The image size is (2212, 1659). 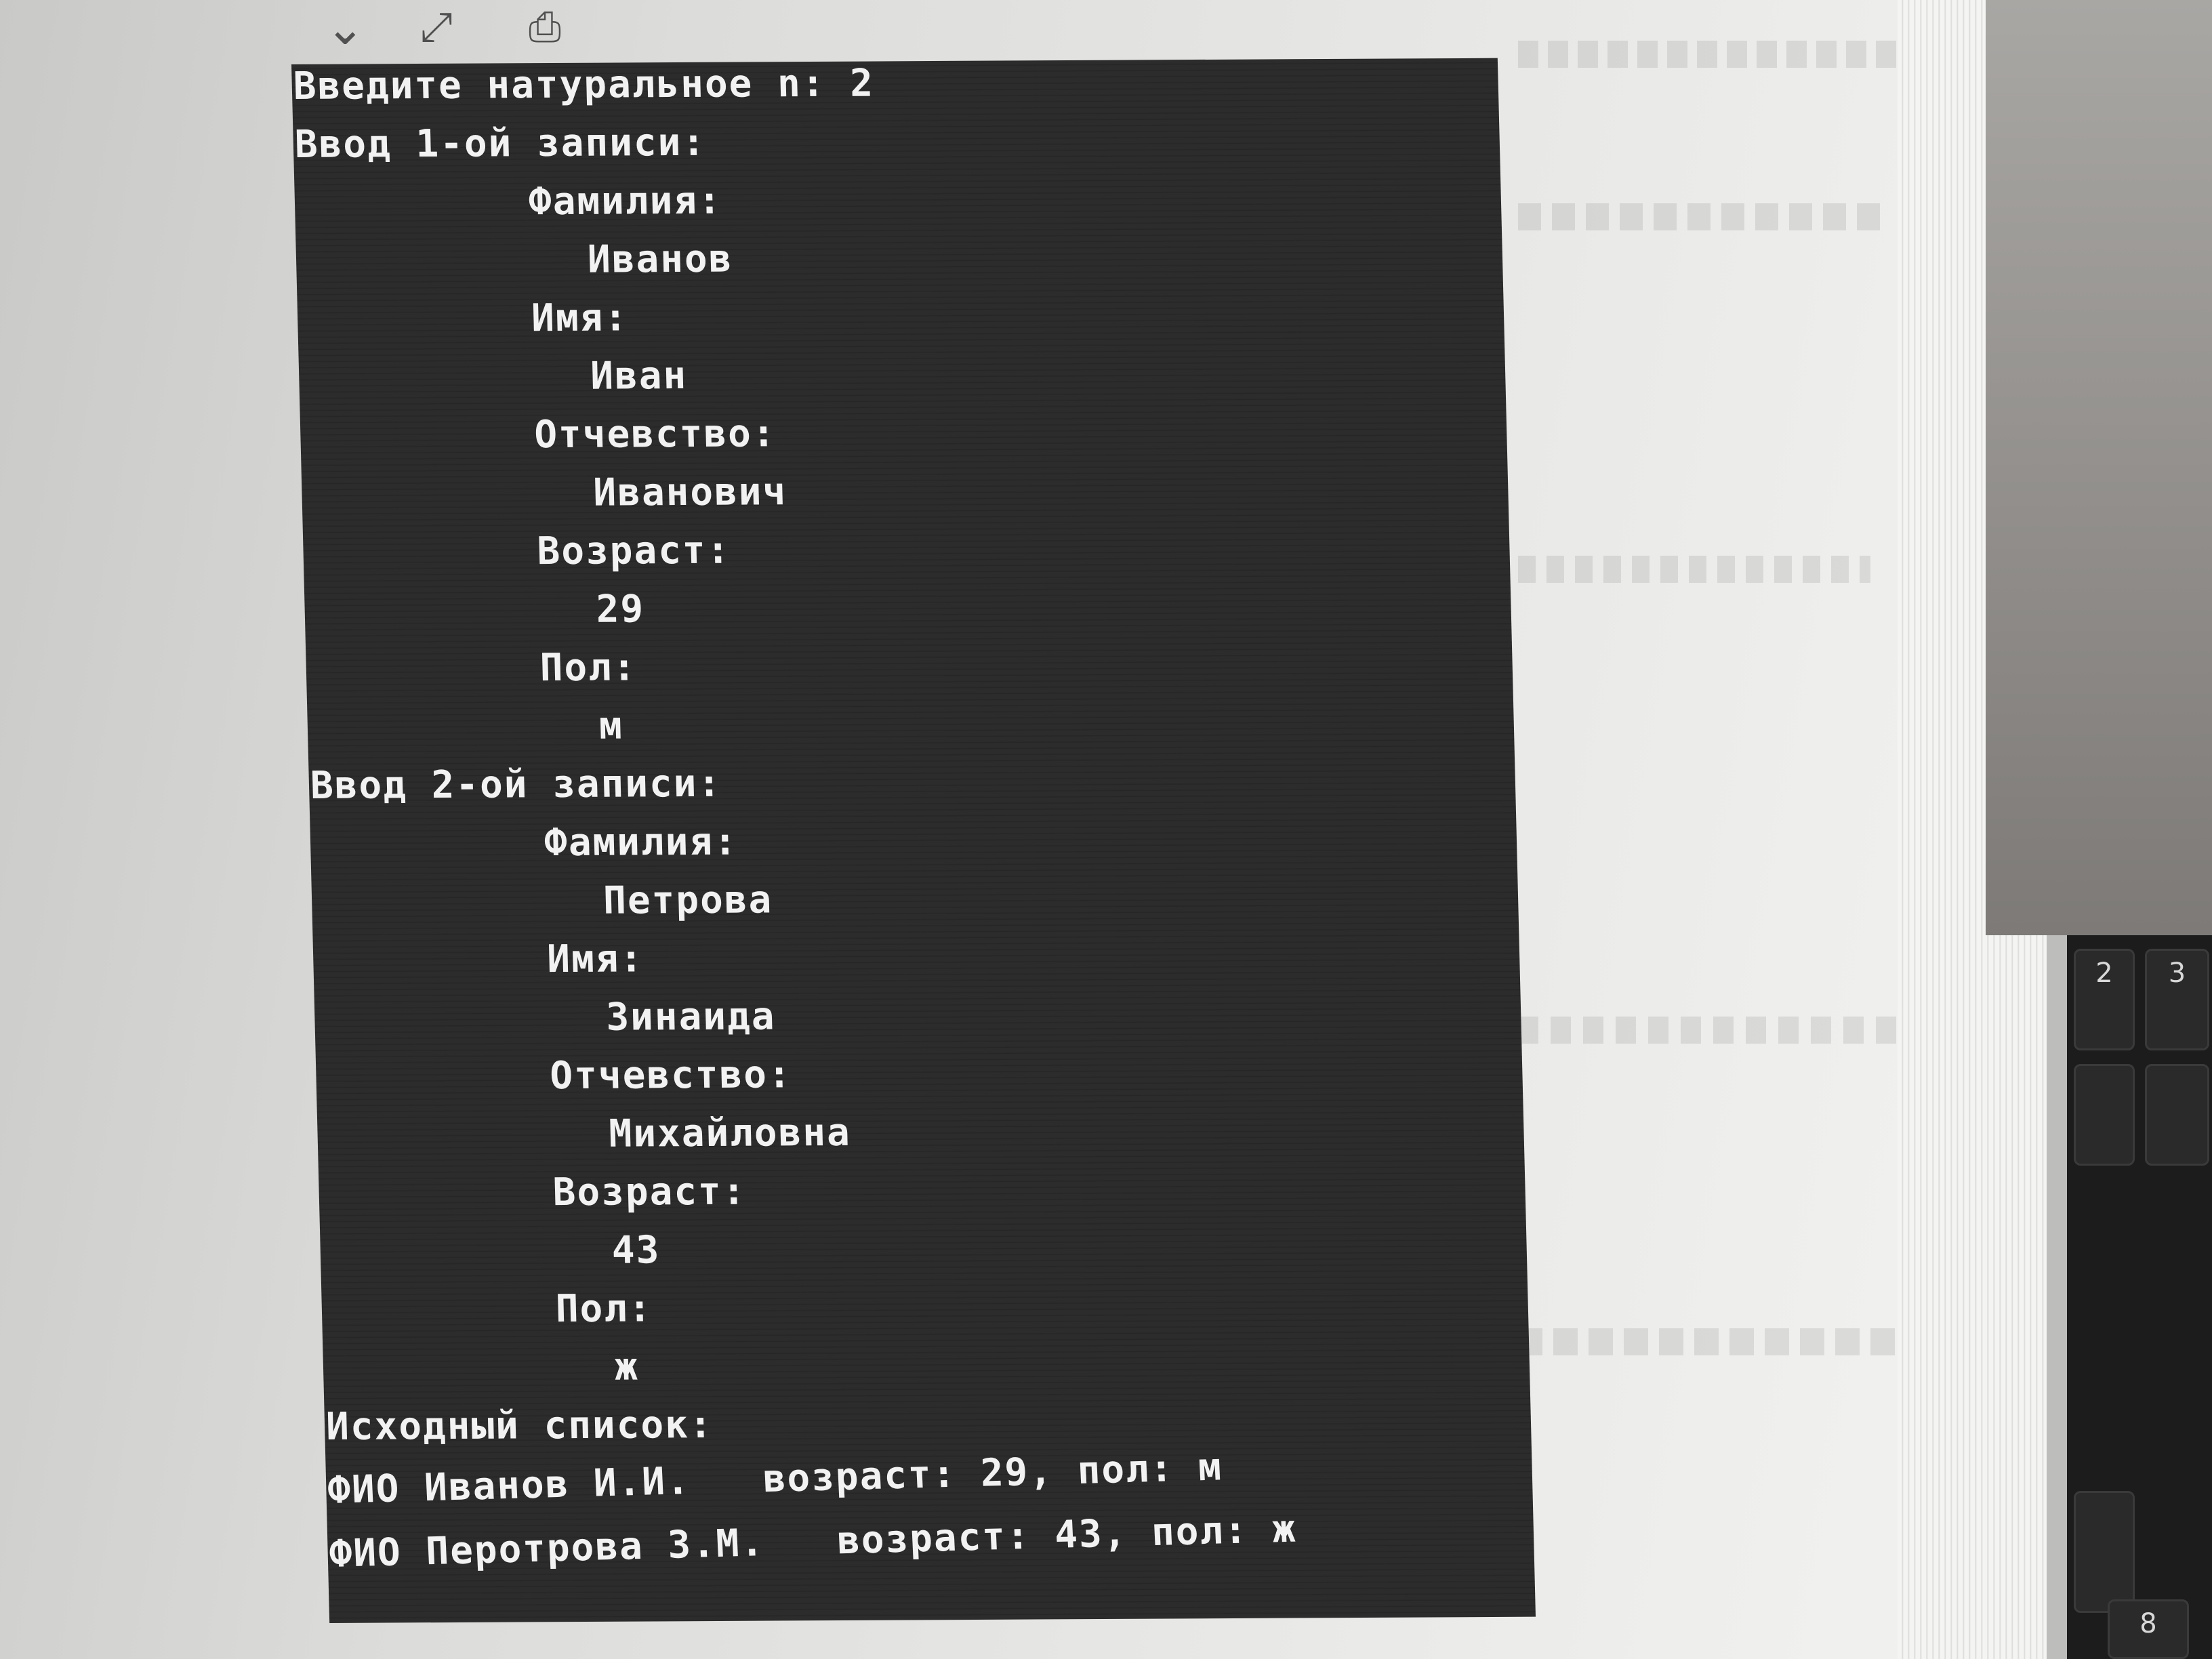 I want to click on list-header: Исходный список:, so click(x=519, y=1426).